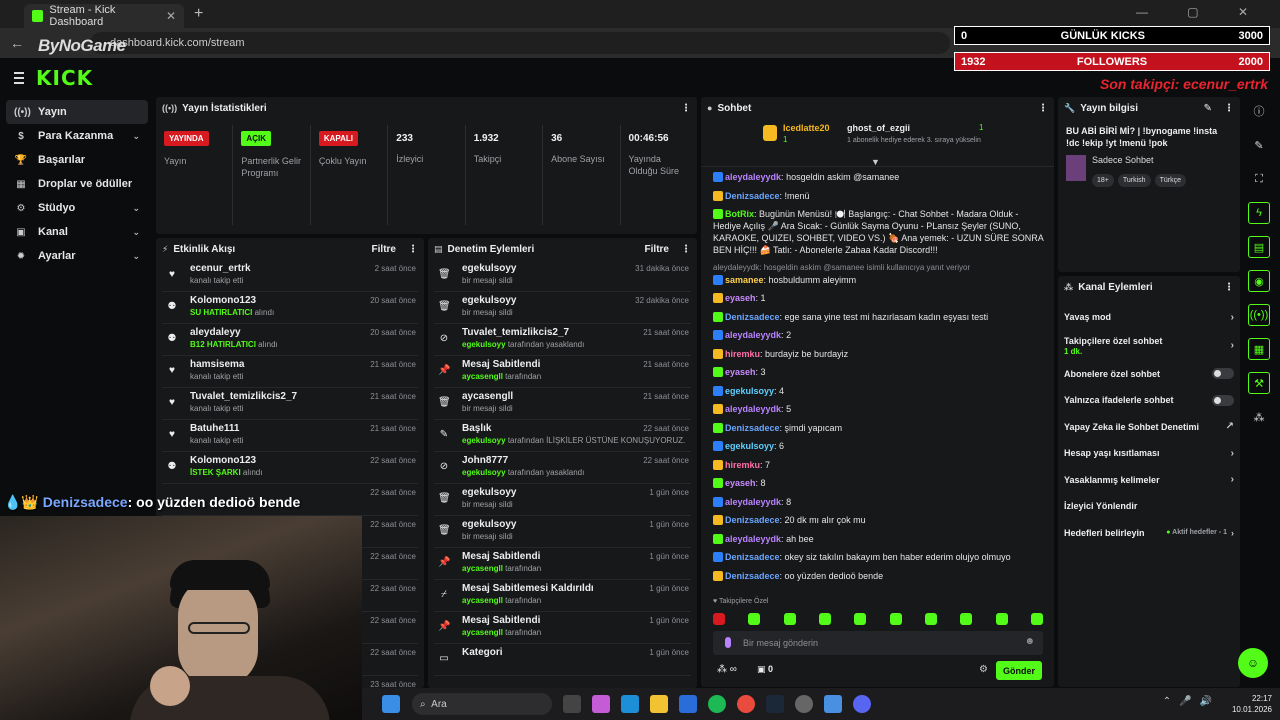  Describe the element at coordinates (742, 465) in the screenshot. I see `chat-username: hiremku` at that location.